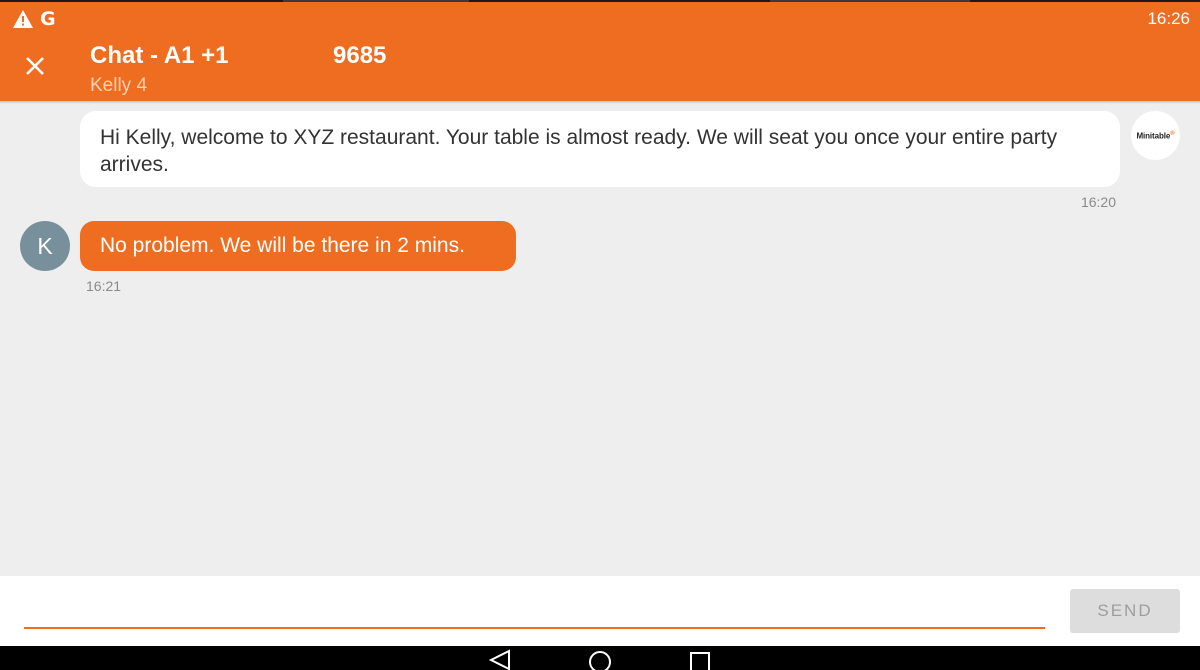 Image resolution: width=1200 pixels, height=670 pixels. Describe the element at coordinates (700, 661) in the screenshot. I see `recents-icon` at that location.